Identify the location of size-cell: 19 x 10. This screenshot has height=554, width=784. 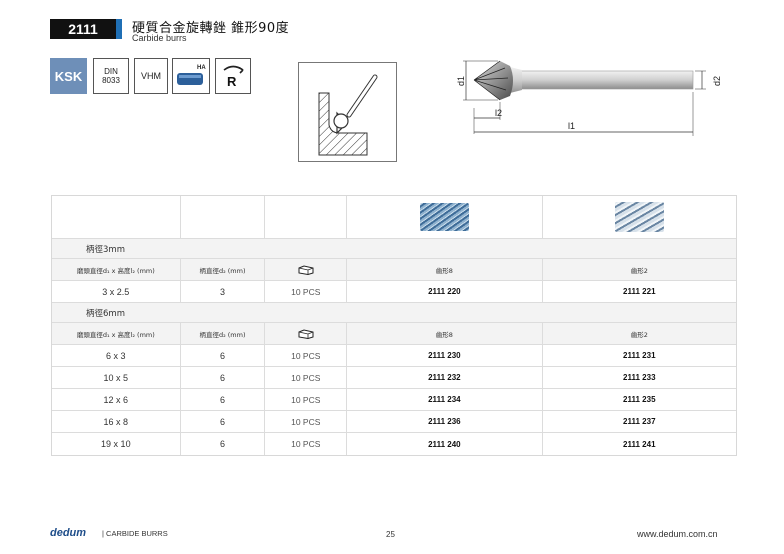
(116, 444).